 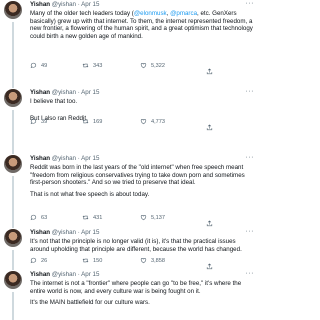 I want to click on mention-link: @elonmusk, so click(x=150, y=13).